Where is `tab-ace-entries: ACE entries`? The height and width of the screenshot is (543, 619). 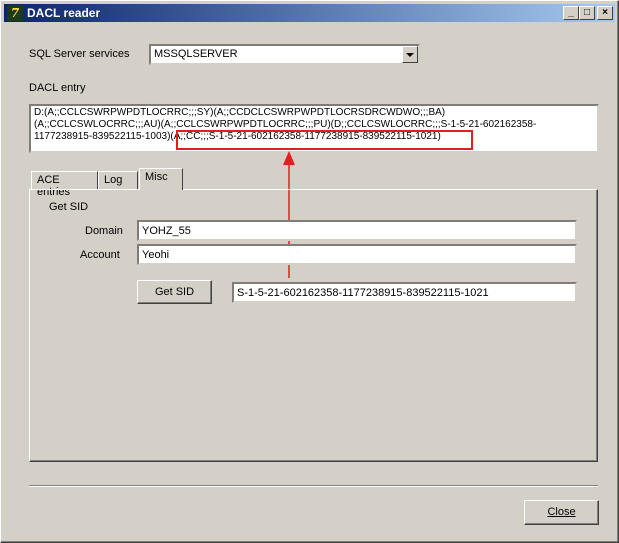 tab-ace-entries: ACE entries is located at coordinates (64, 184).